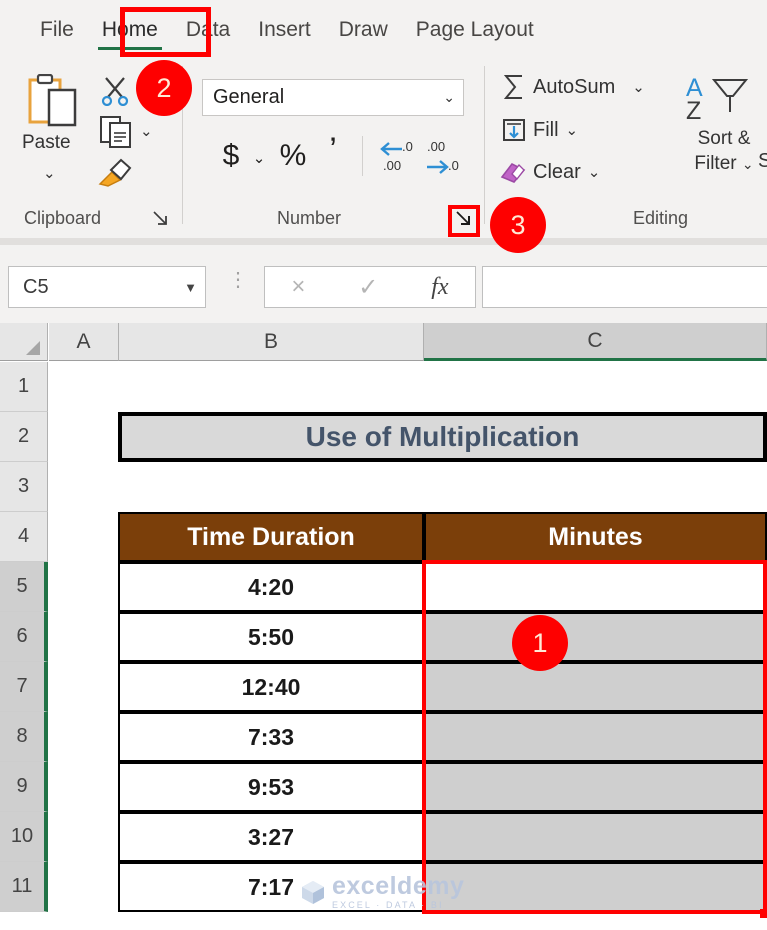 The width and height of the screenshot is (767, 930). What do you see at coordinates (715, 163) in the screenshot?
I see `sort-filter-label-line2: Filter` at bounding box center [715, 163].